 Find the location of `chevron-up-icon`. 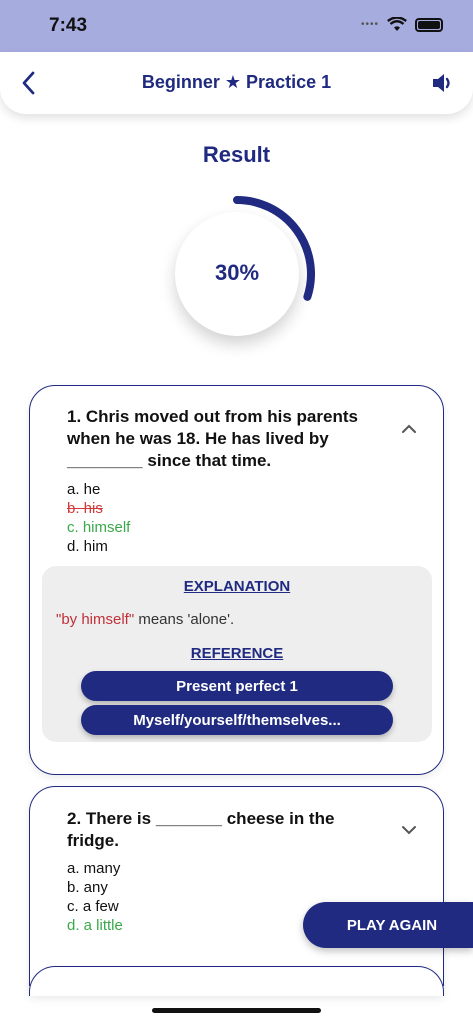

chevron-up-icon is located at coordinates (409, 428).